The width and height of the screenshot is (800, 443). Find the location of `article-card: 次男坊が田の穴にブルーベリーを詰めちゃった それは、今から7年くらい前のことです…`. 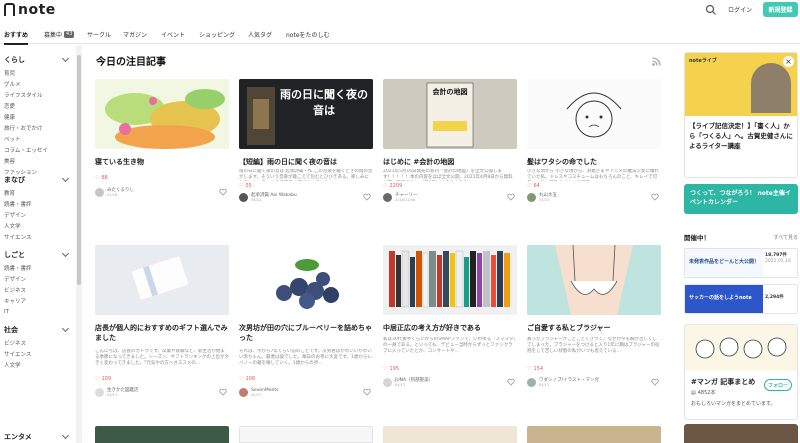

article-card: 次男坊が田の穴にブルーベリーを詰めちゃった それは、今から7年くらい前のことです… is located at coordinates (306, 325).